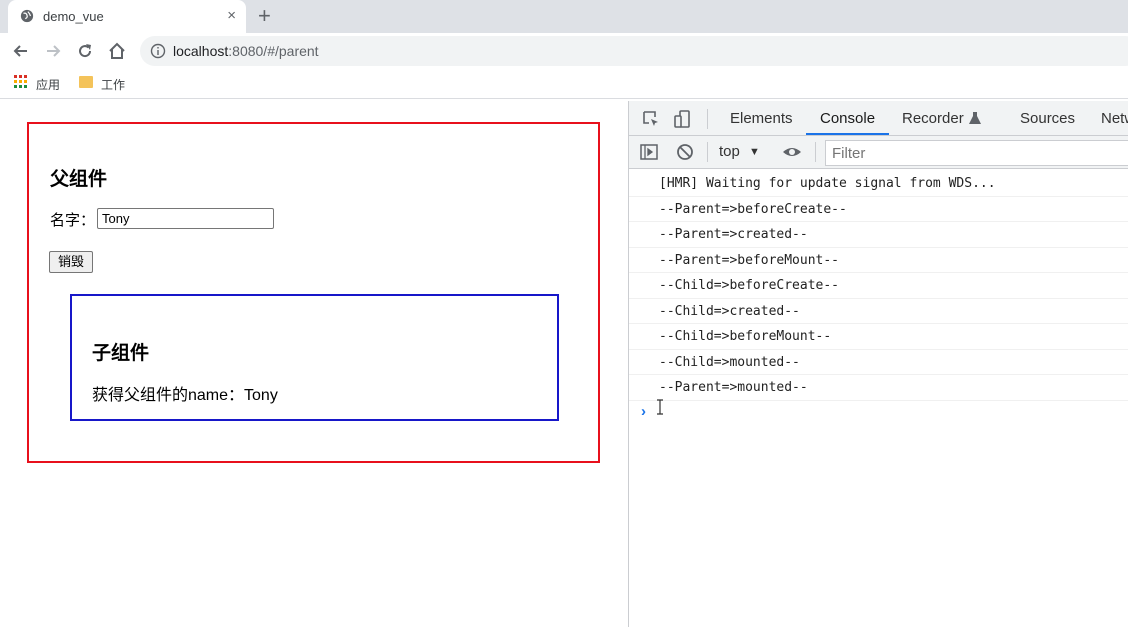 Image resolution: width=1128 pixels, height=627 pixels. What do you see at coordinates (975, 118) in the screenshot?
I see `flask-icon` at bounding box center [975, 118].